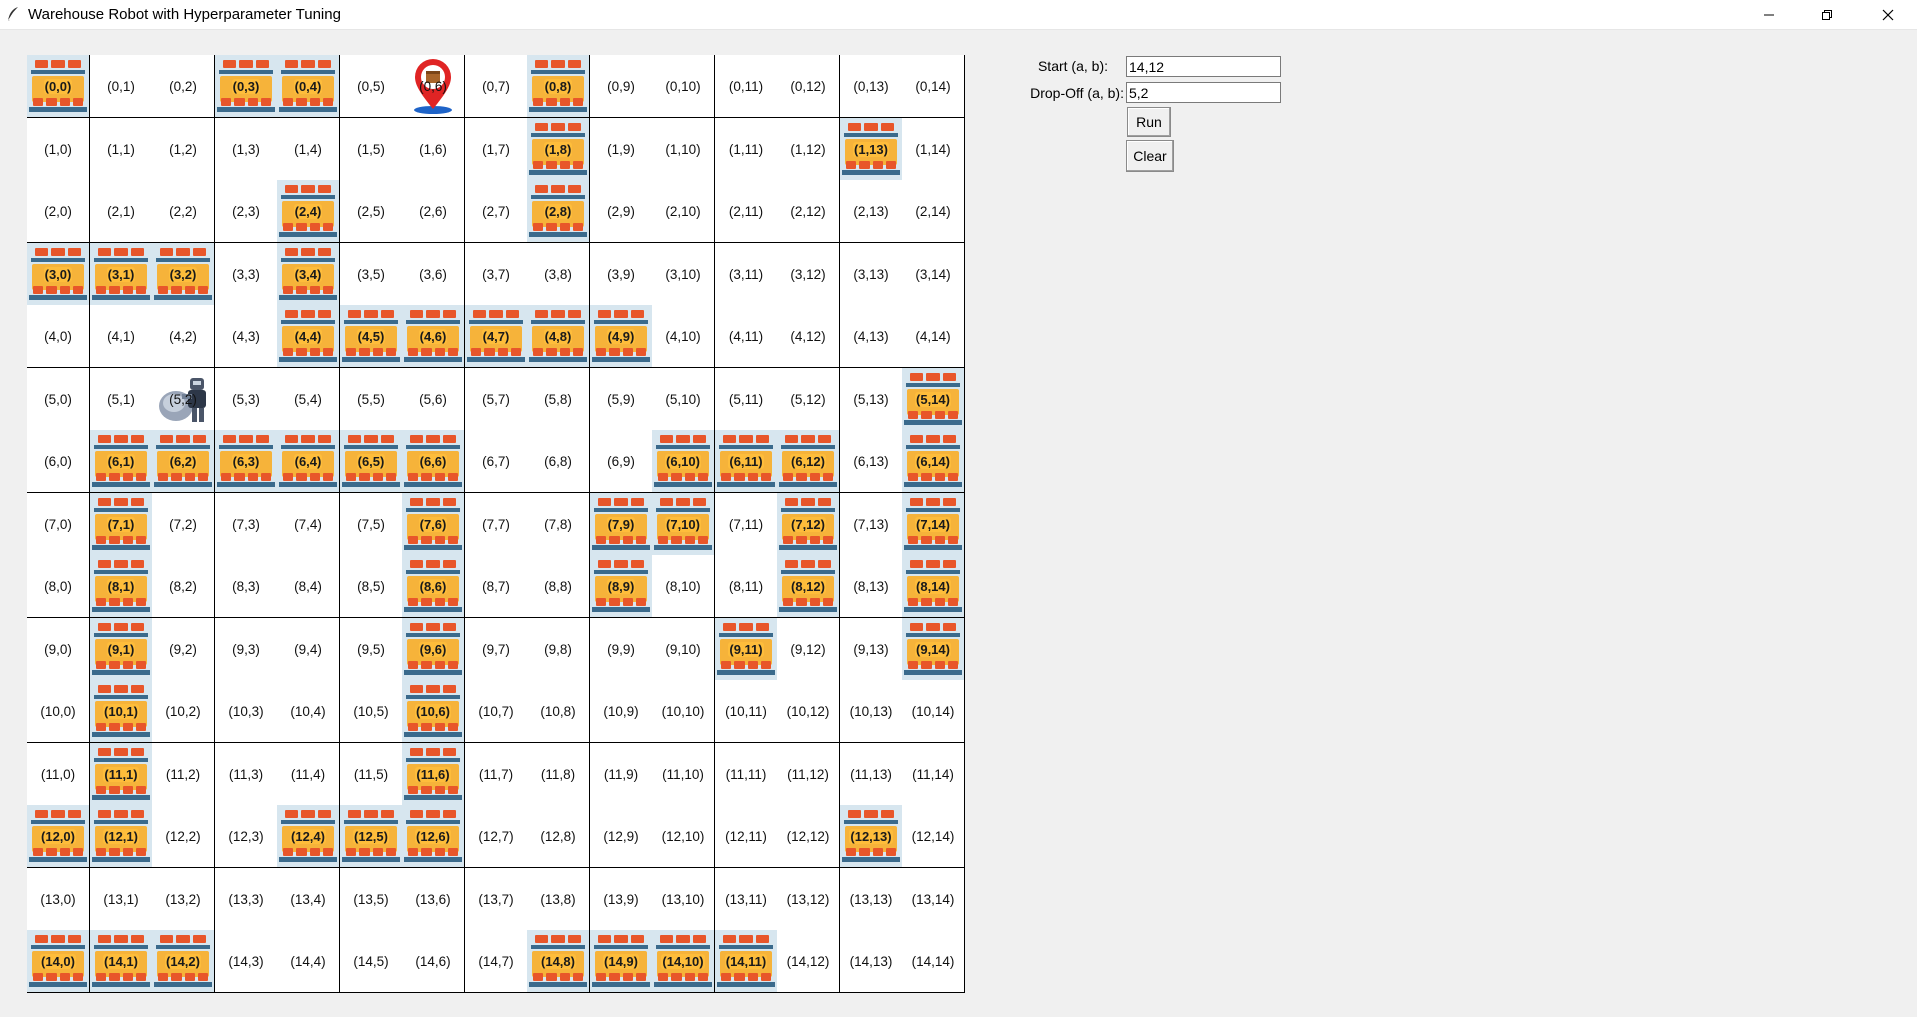  I want to click on grid-cell: (9,2), so click(183, 649).